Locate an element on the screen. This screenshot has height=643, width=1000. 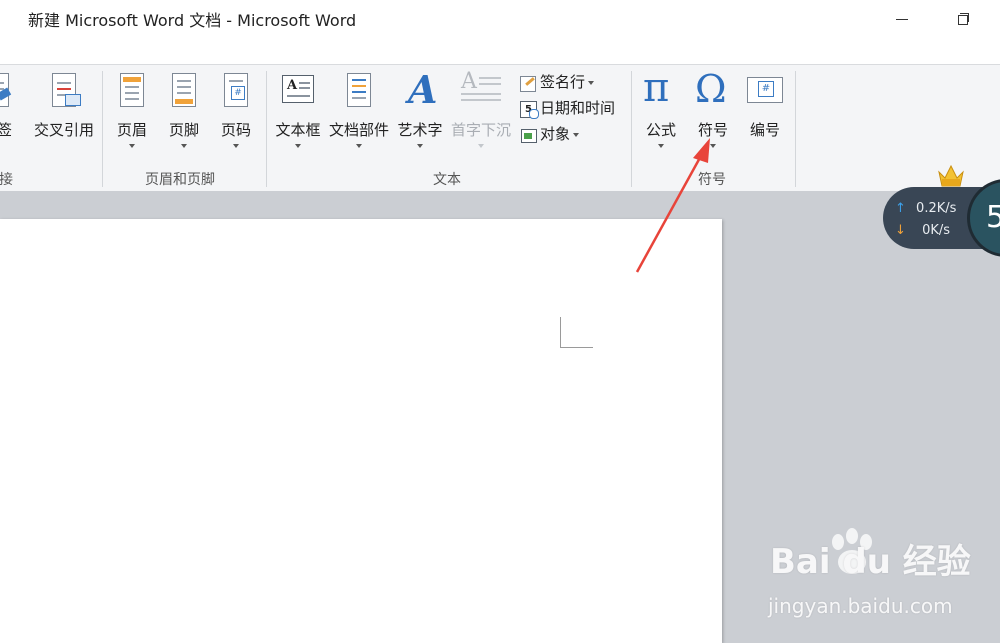
cross-reference-label: 交叉引用 is located at coordinates (63, 130).